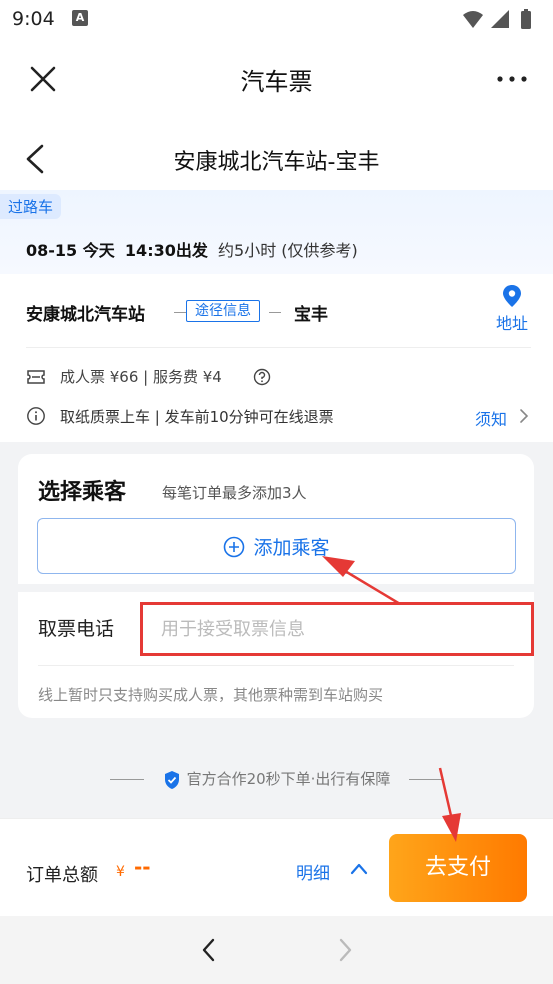 This screenshot has width=553, height=984. What do you see at coordinates (76, 629) in the screenshot?
I see `phone-label: 取票电话` at bounding box center [76, 629].